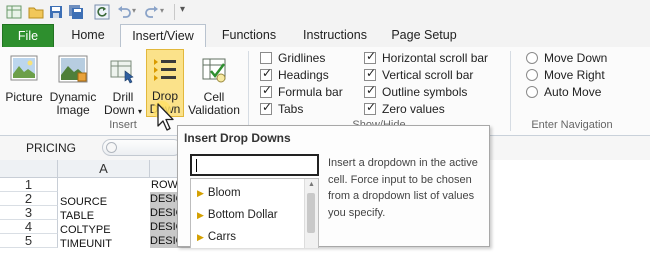  I want to click on row-header: 5, so click(29, 241).